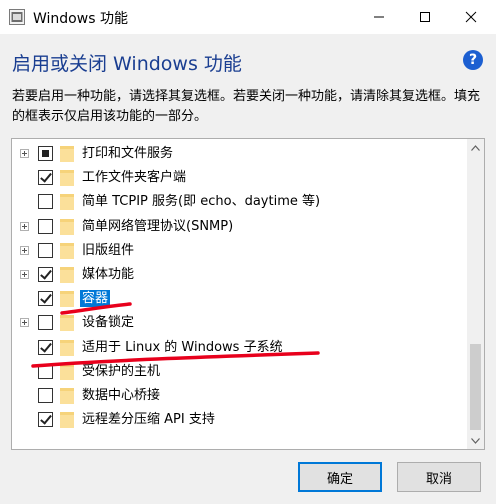  I want to click on feature-row: 打印和文件服务, so click(238, 154).